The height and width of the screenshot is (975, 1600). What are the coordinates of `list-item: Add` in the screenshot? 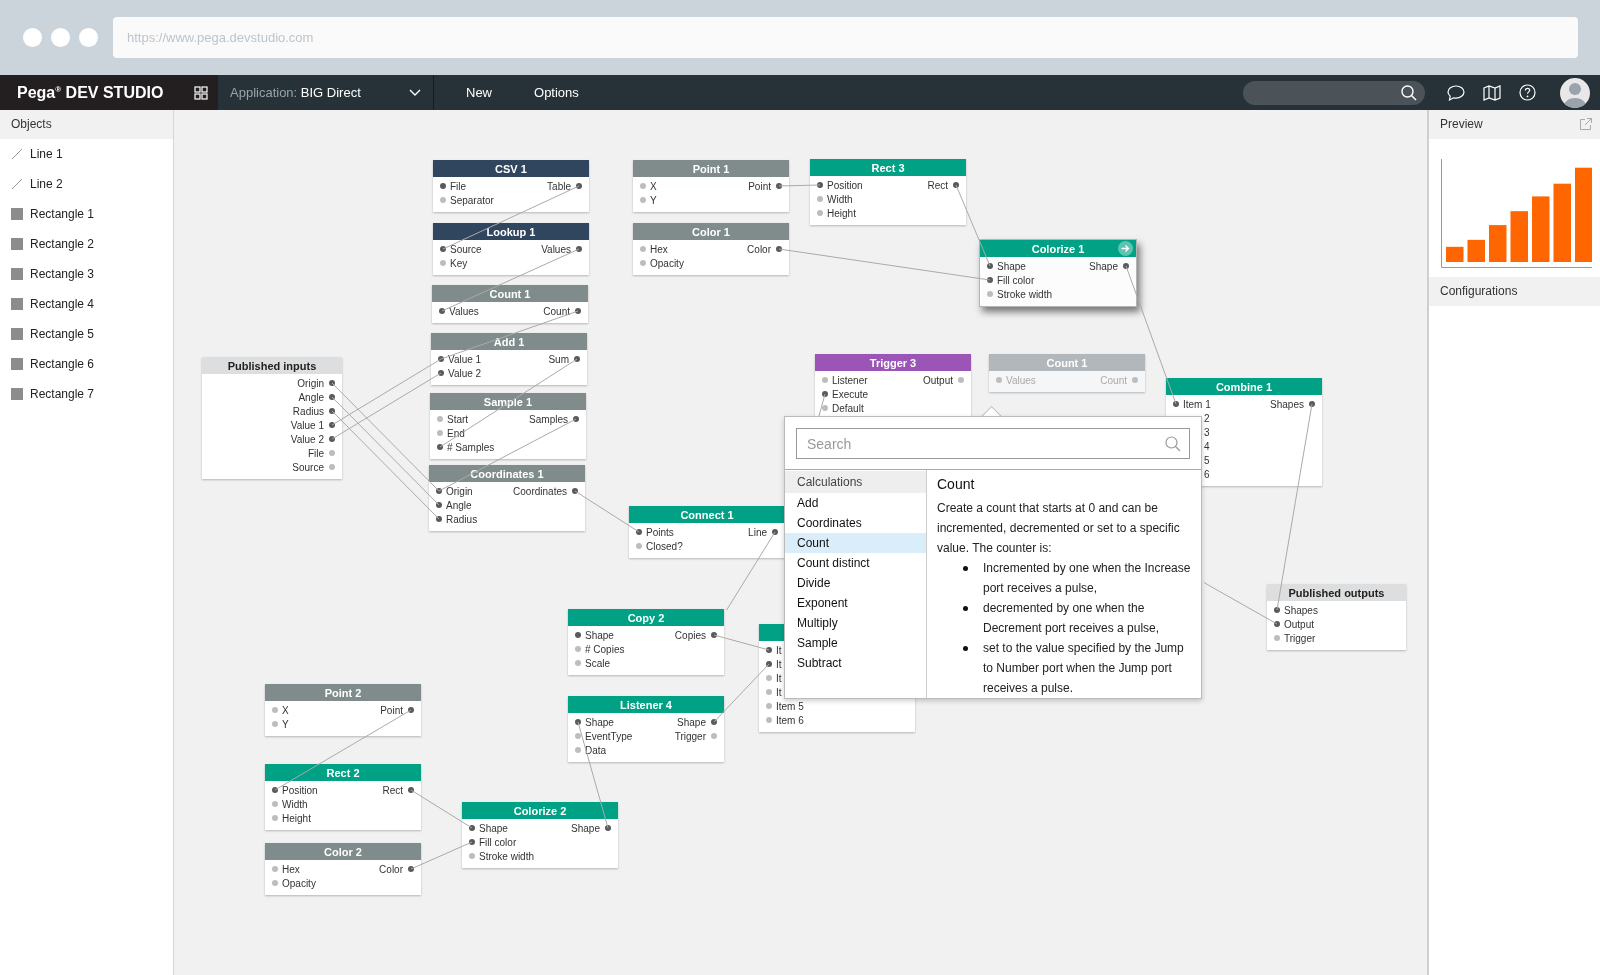 It's located at (855, 503).